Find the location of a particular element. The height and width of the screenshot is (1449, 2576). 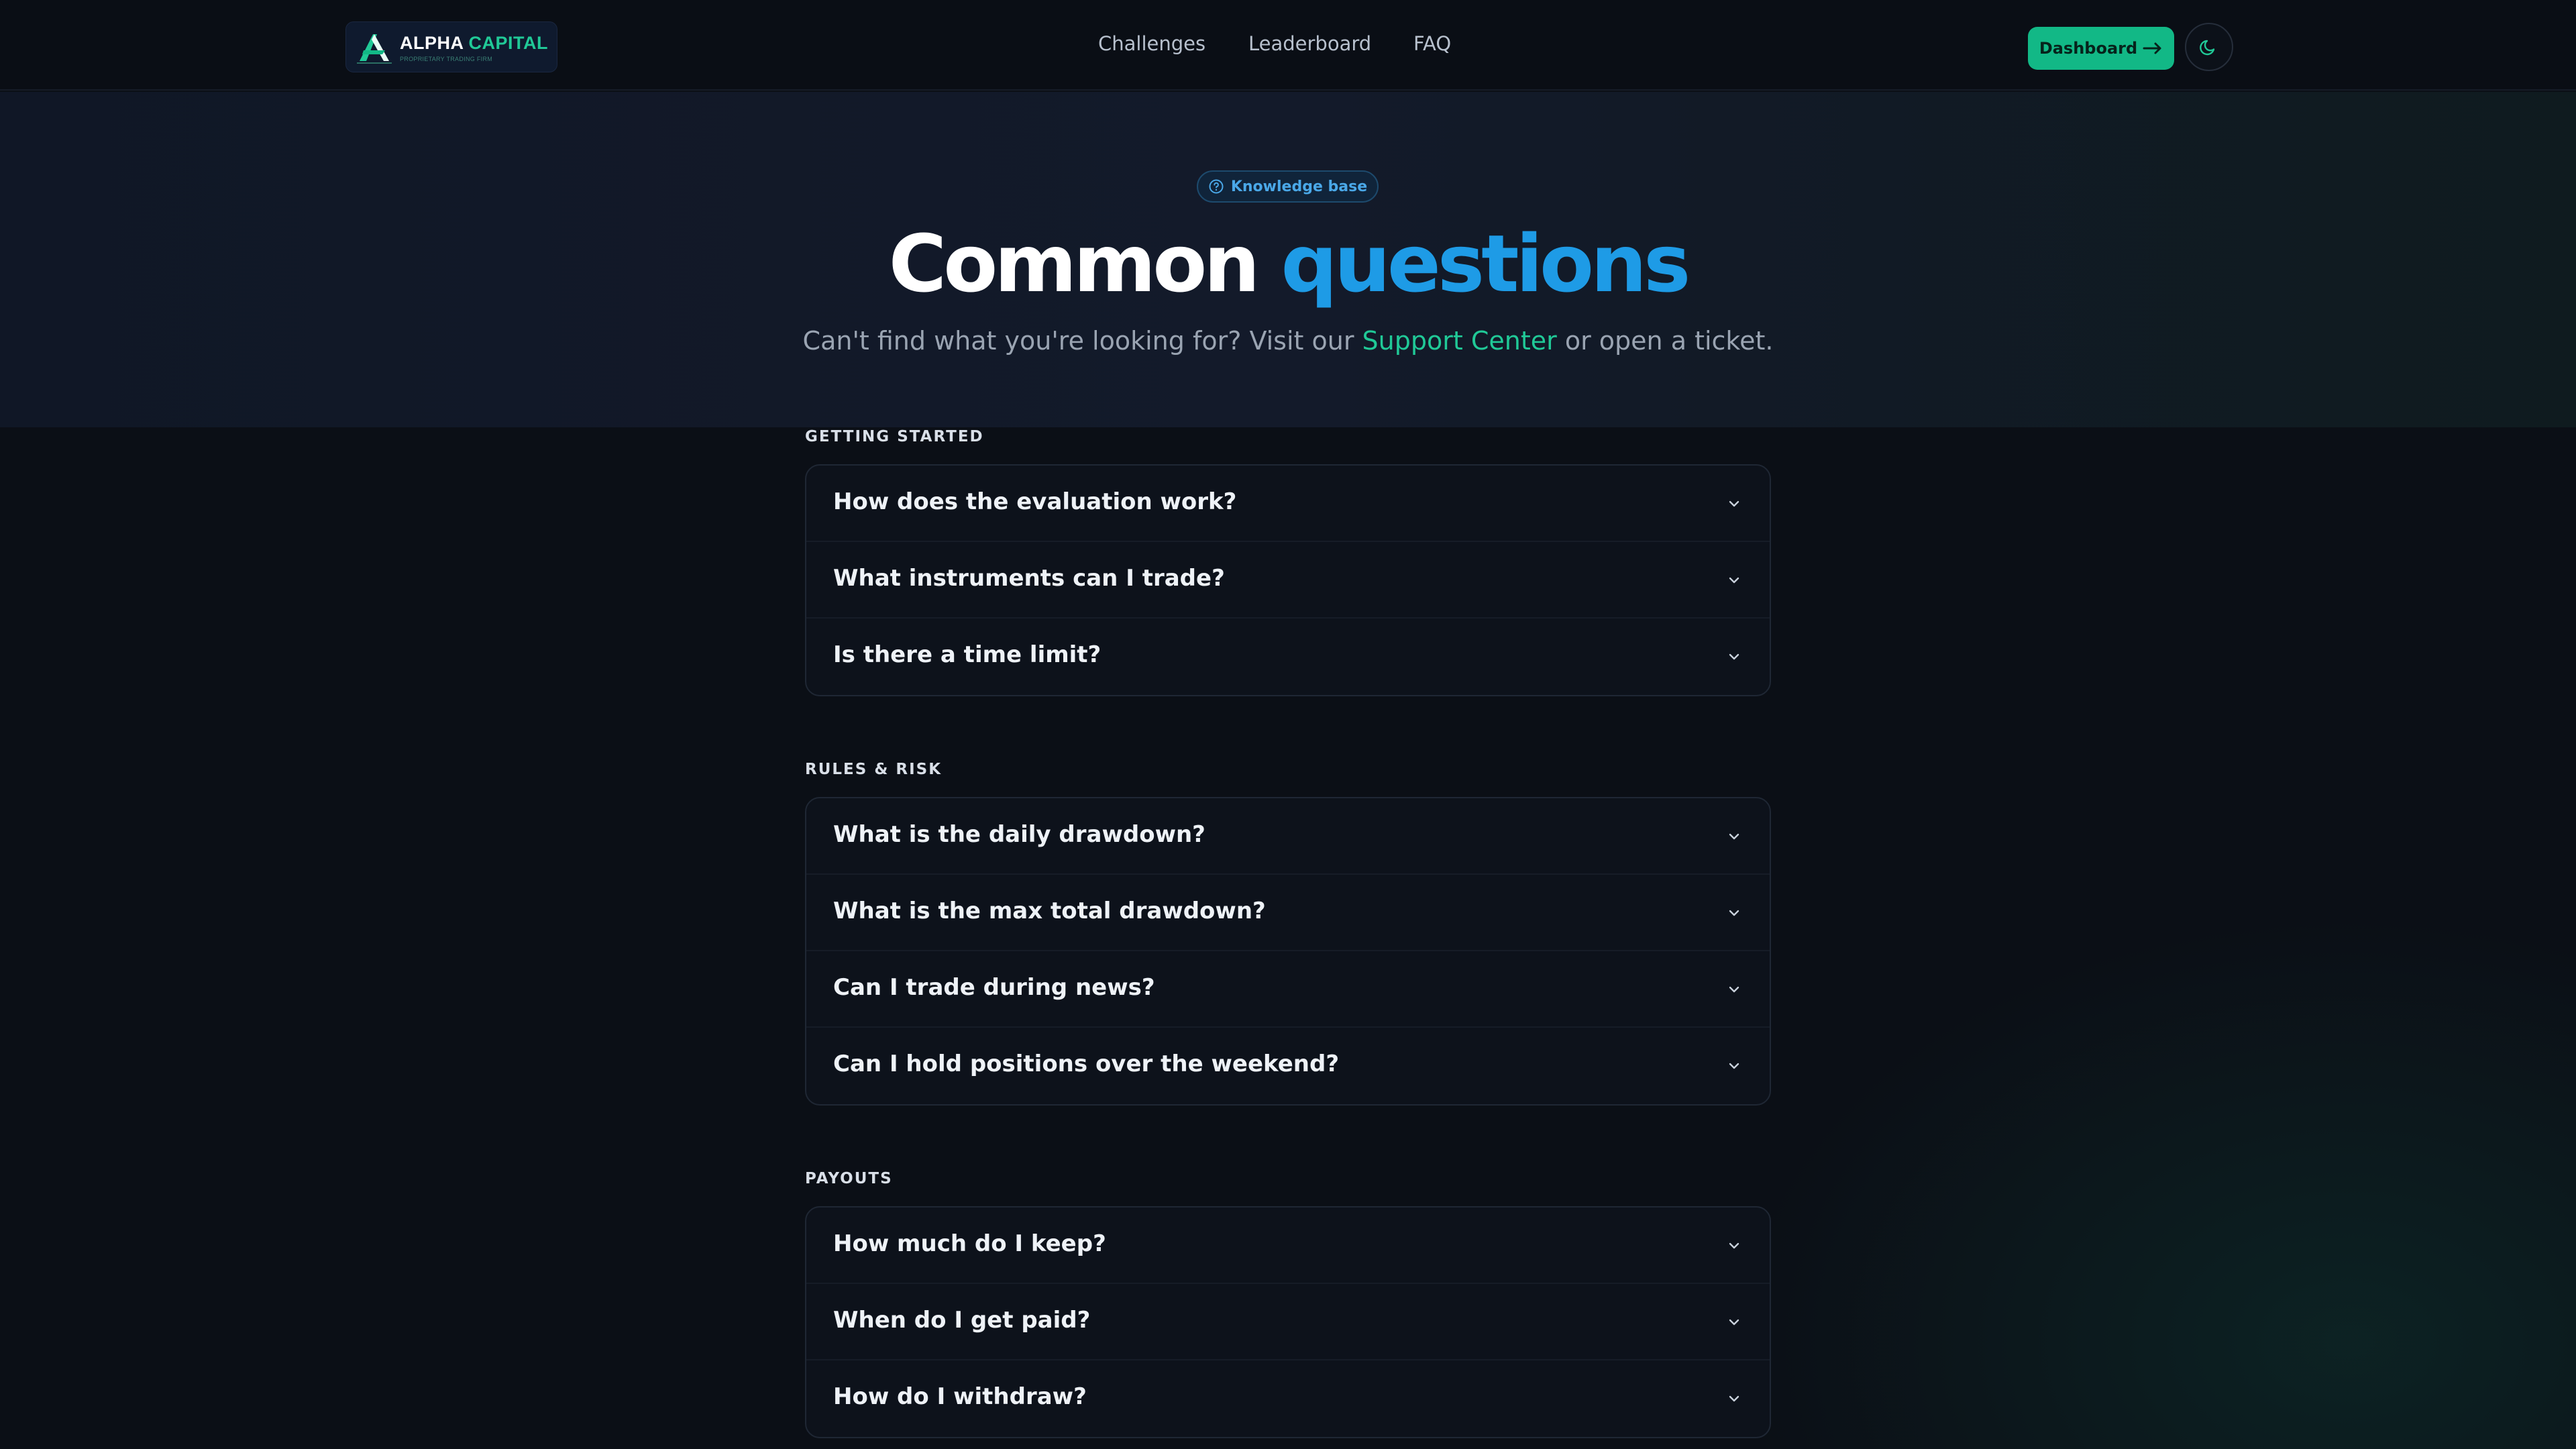

faq-question: What instruments can I trade? is located at coordinates (1029, 578).